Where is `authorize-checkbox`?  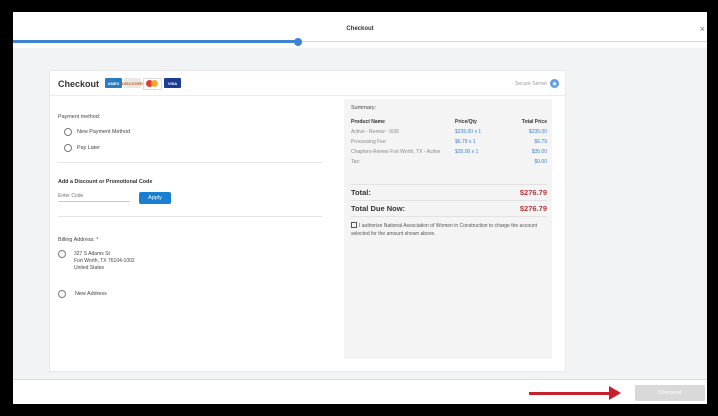
authorize-checkbox is located at coordinates (354, 225).